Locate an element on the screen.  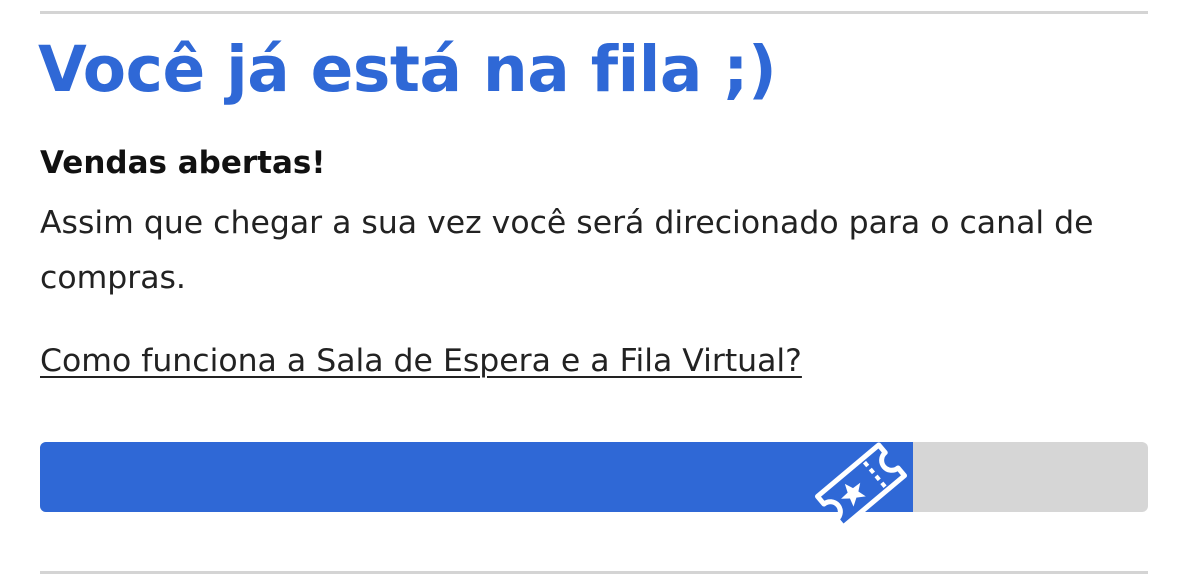
bottom-divider is located at coordinates (594, 572).